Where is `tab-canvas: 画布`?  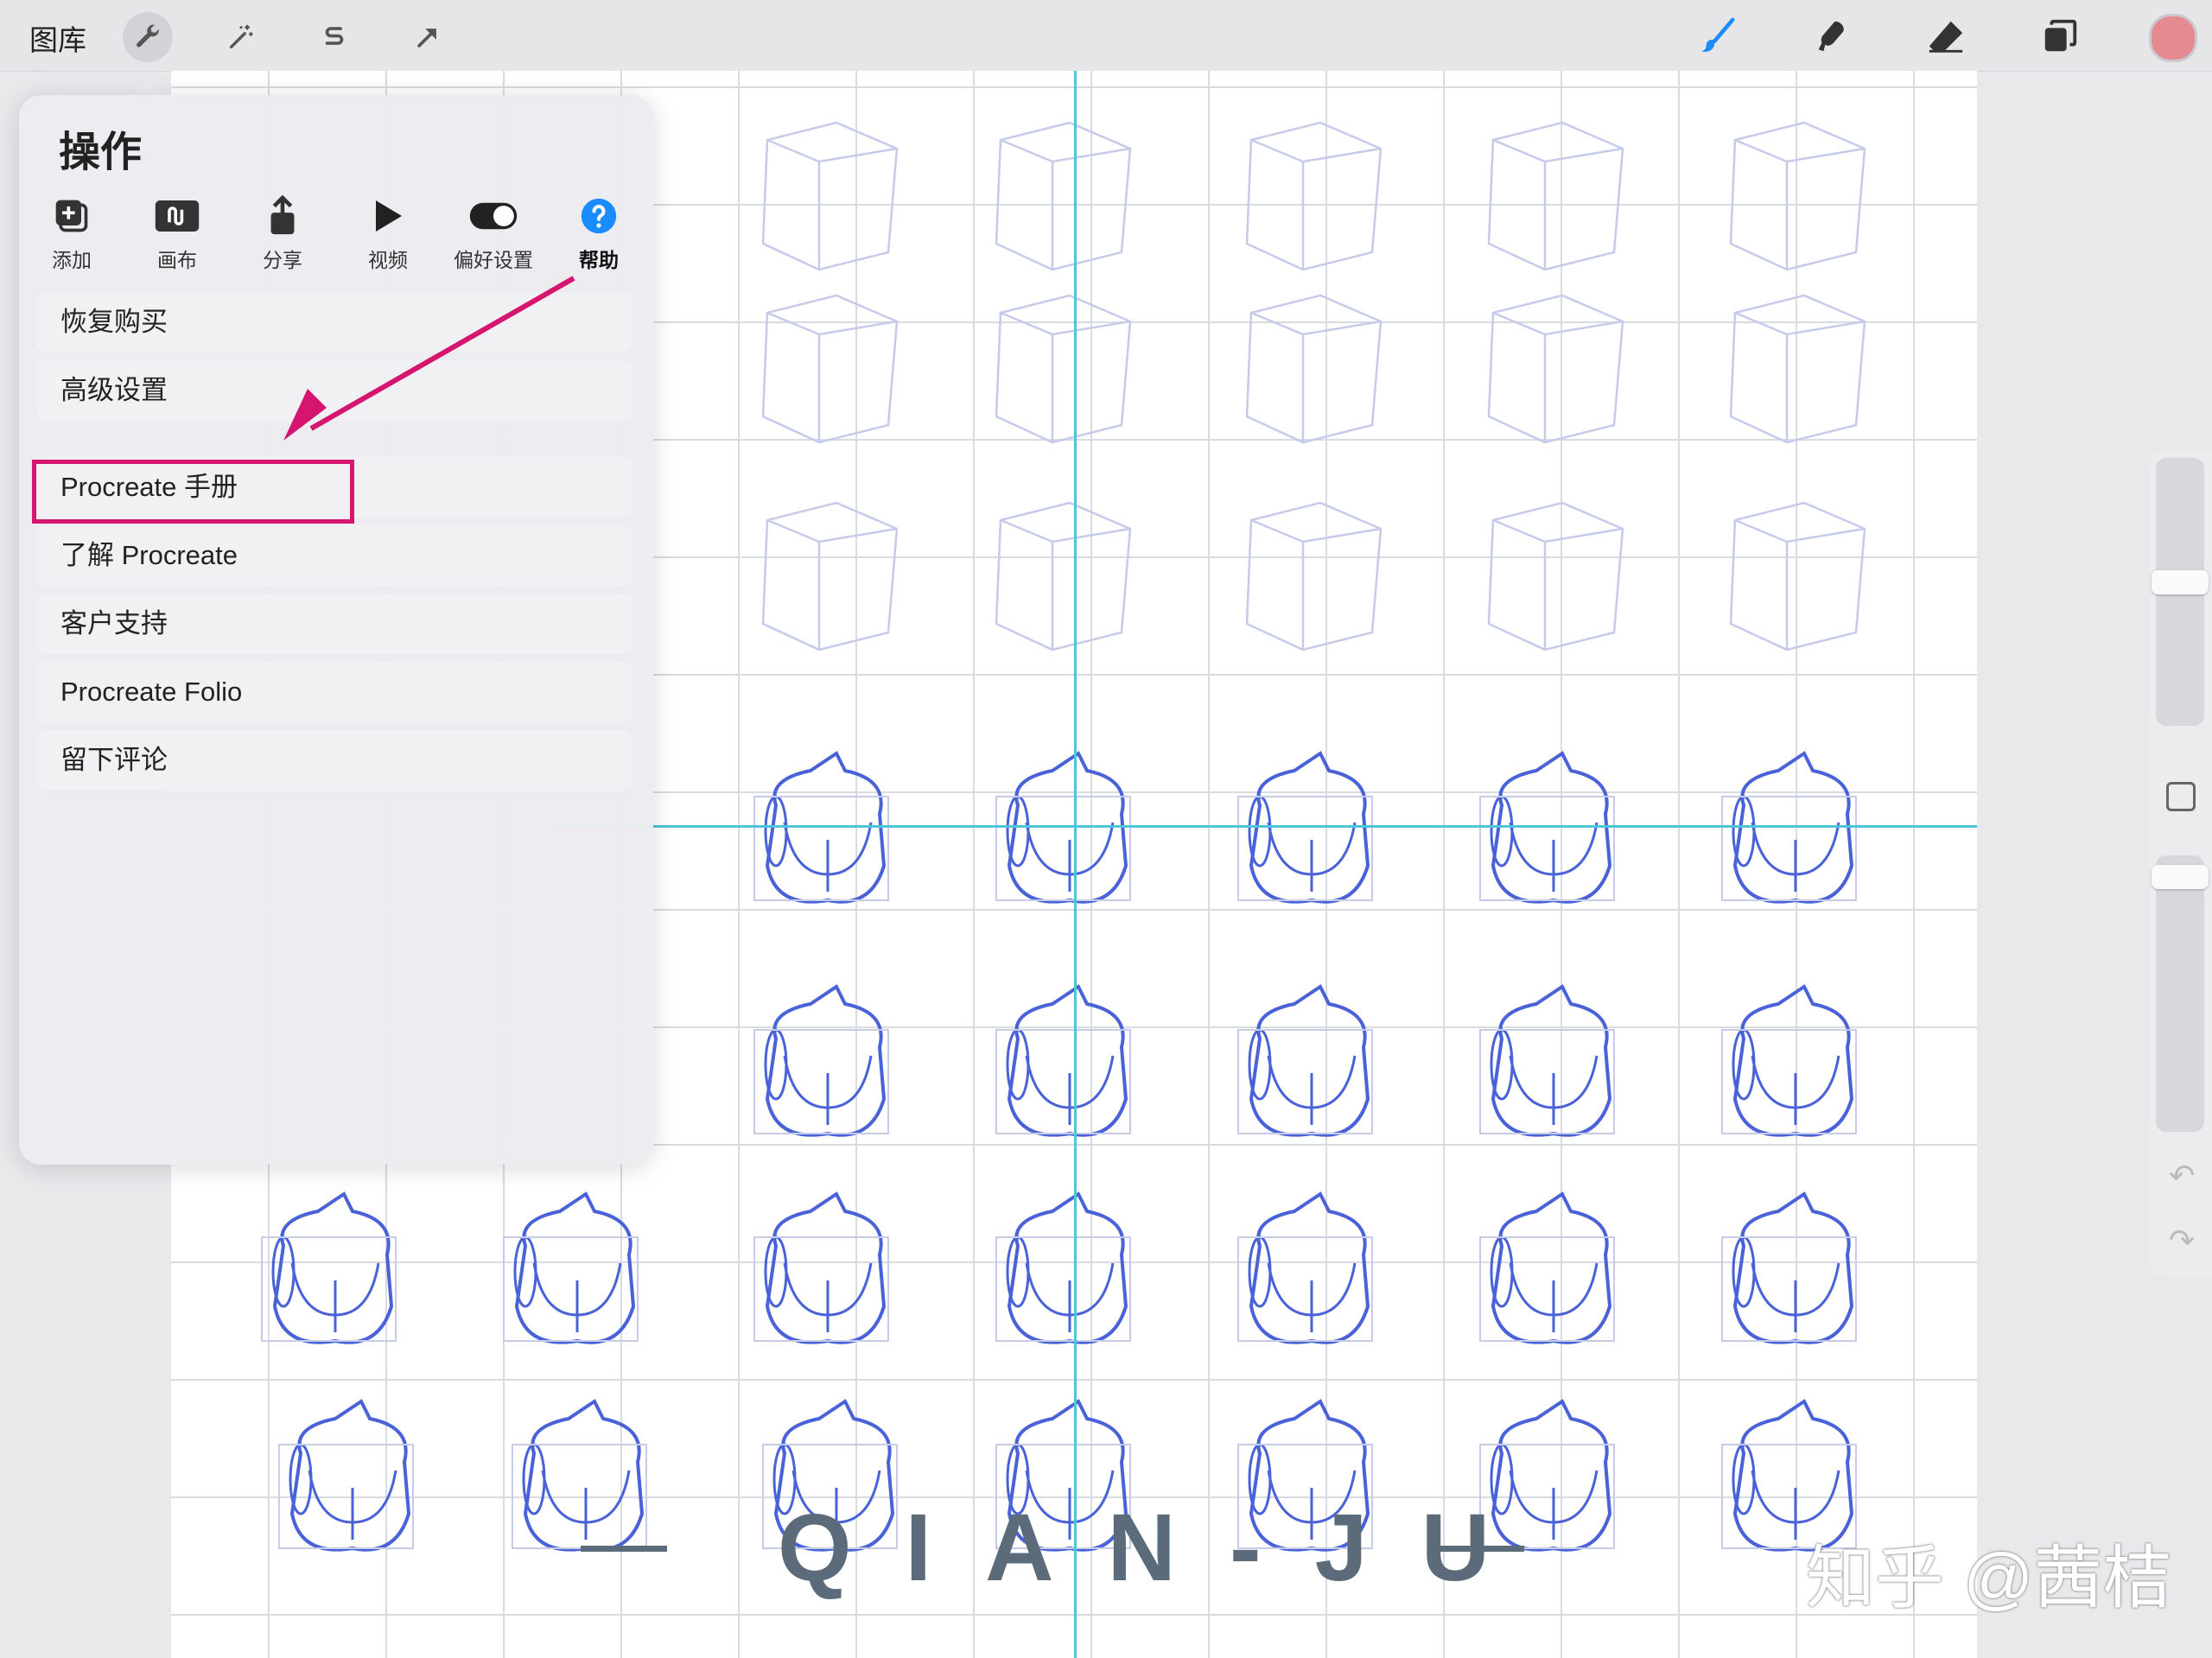 tab-canvas: 画布 is located at coordinates (177, 231).